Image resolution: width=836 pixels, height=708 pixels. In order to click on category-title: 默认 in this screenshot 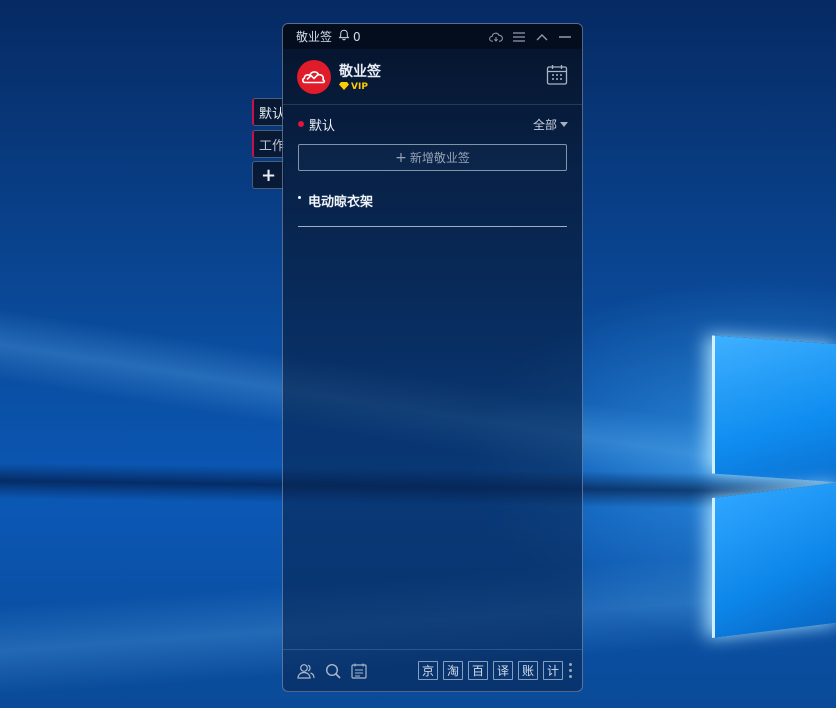, I will do `click(322, 126)`.